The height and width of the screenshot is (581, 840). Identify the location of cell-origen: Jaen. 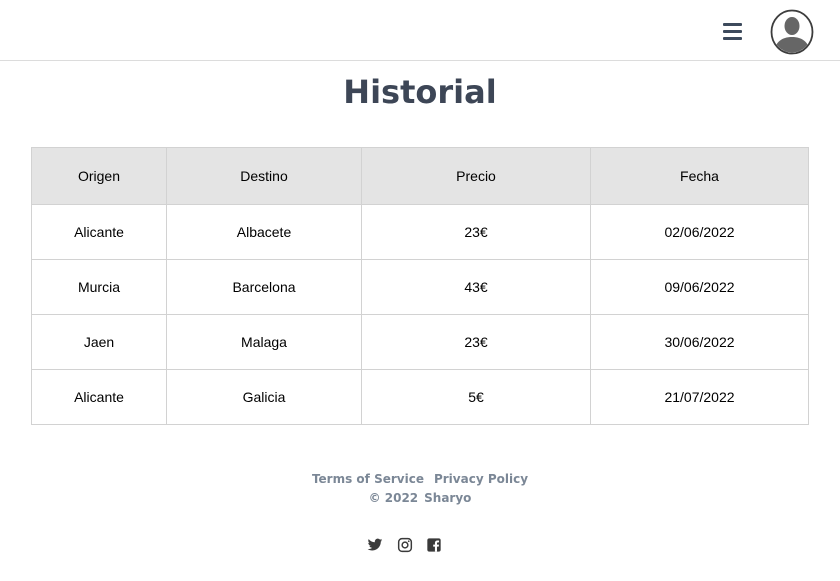
(99, 342).